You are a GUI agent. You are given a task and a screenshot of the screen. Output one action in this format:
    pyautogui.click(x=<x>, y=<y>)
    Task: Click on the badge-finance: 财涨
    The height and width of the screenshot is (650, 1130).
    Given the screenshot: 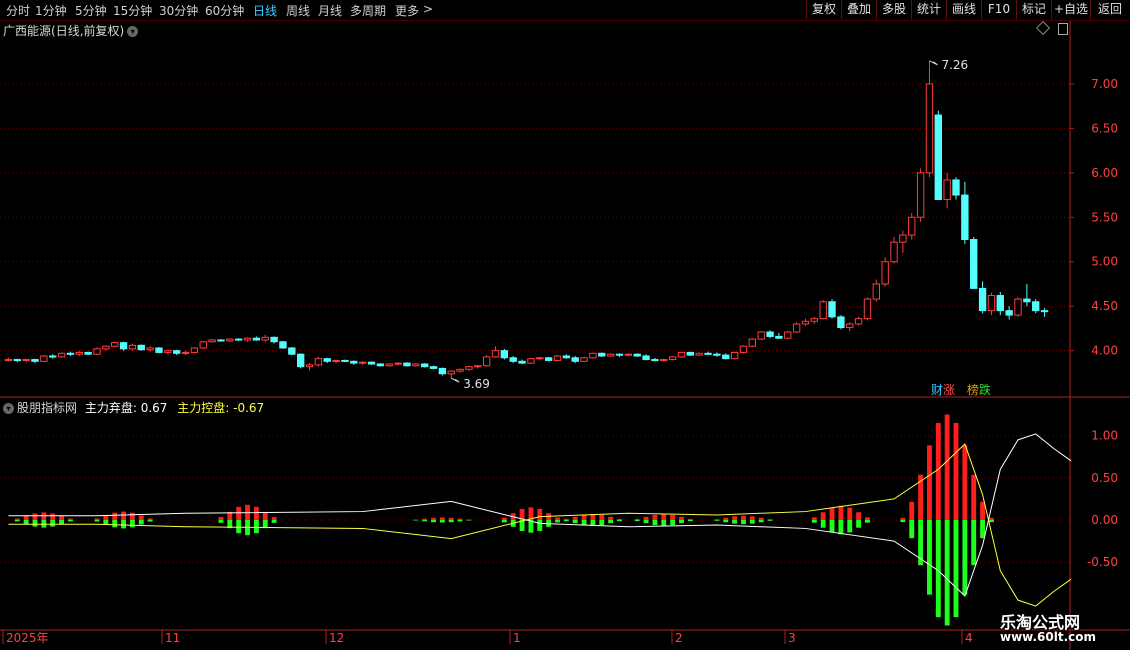 What is the action you would take?
    pyautogui.click(x=943, y=389)
    